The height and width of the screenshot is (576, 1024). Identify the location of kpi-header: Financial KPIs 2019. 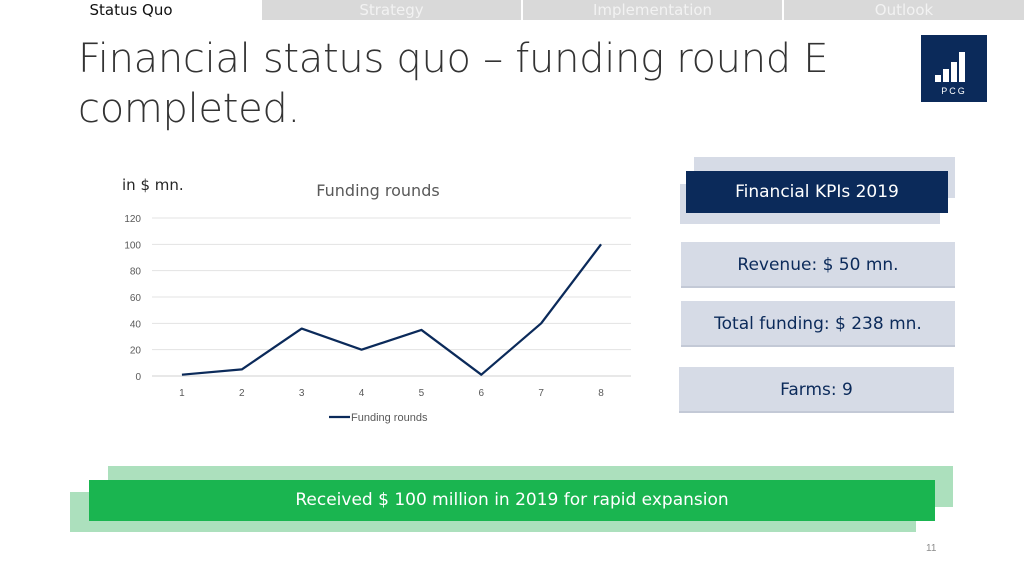
(817, 192).